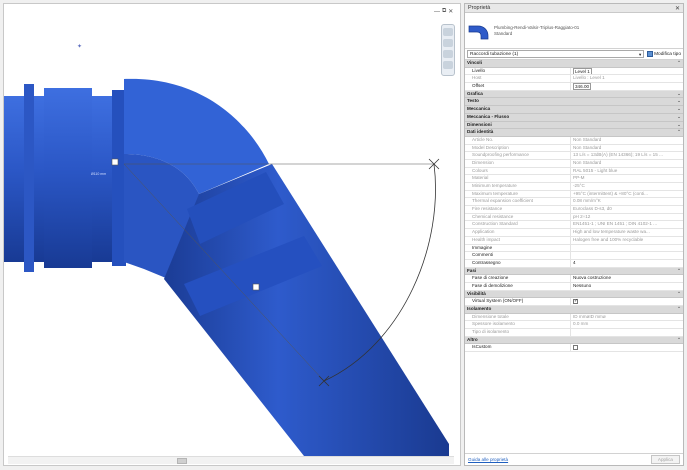 This screenshot has width=687, height=470. I want to click on property-row: Dimension Non Standard, so click(574, 163).